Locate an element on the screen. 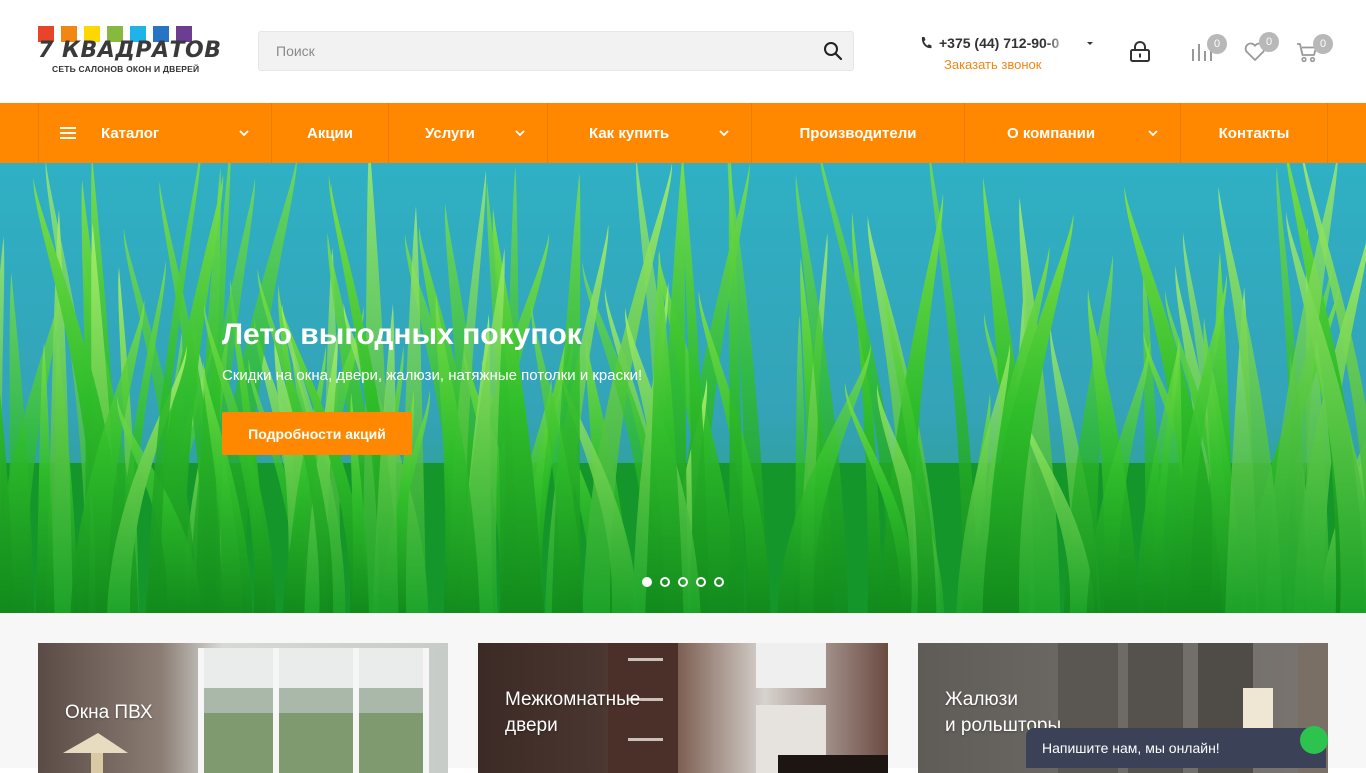  banner-title: Лето выгодных покупок is located at coordinates (402, 335).